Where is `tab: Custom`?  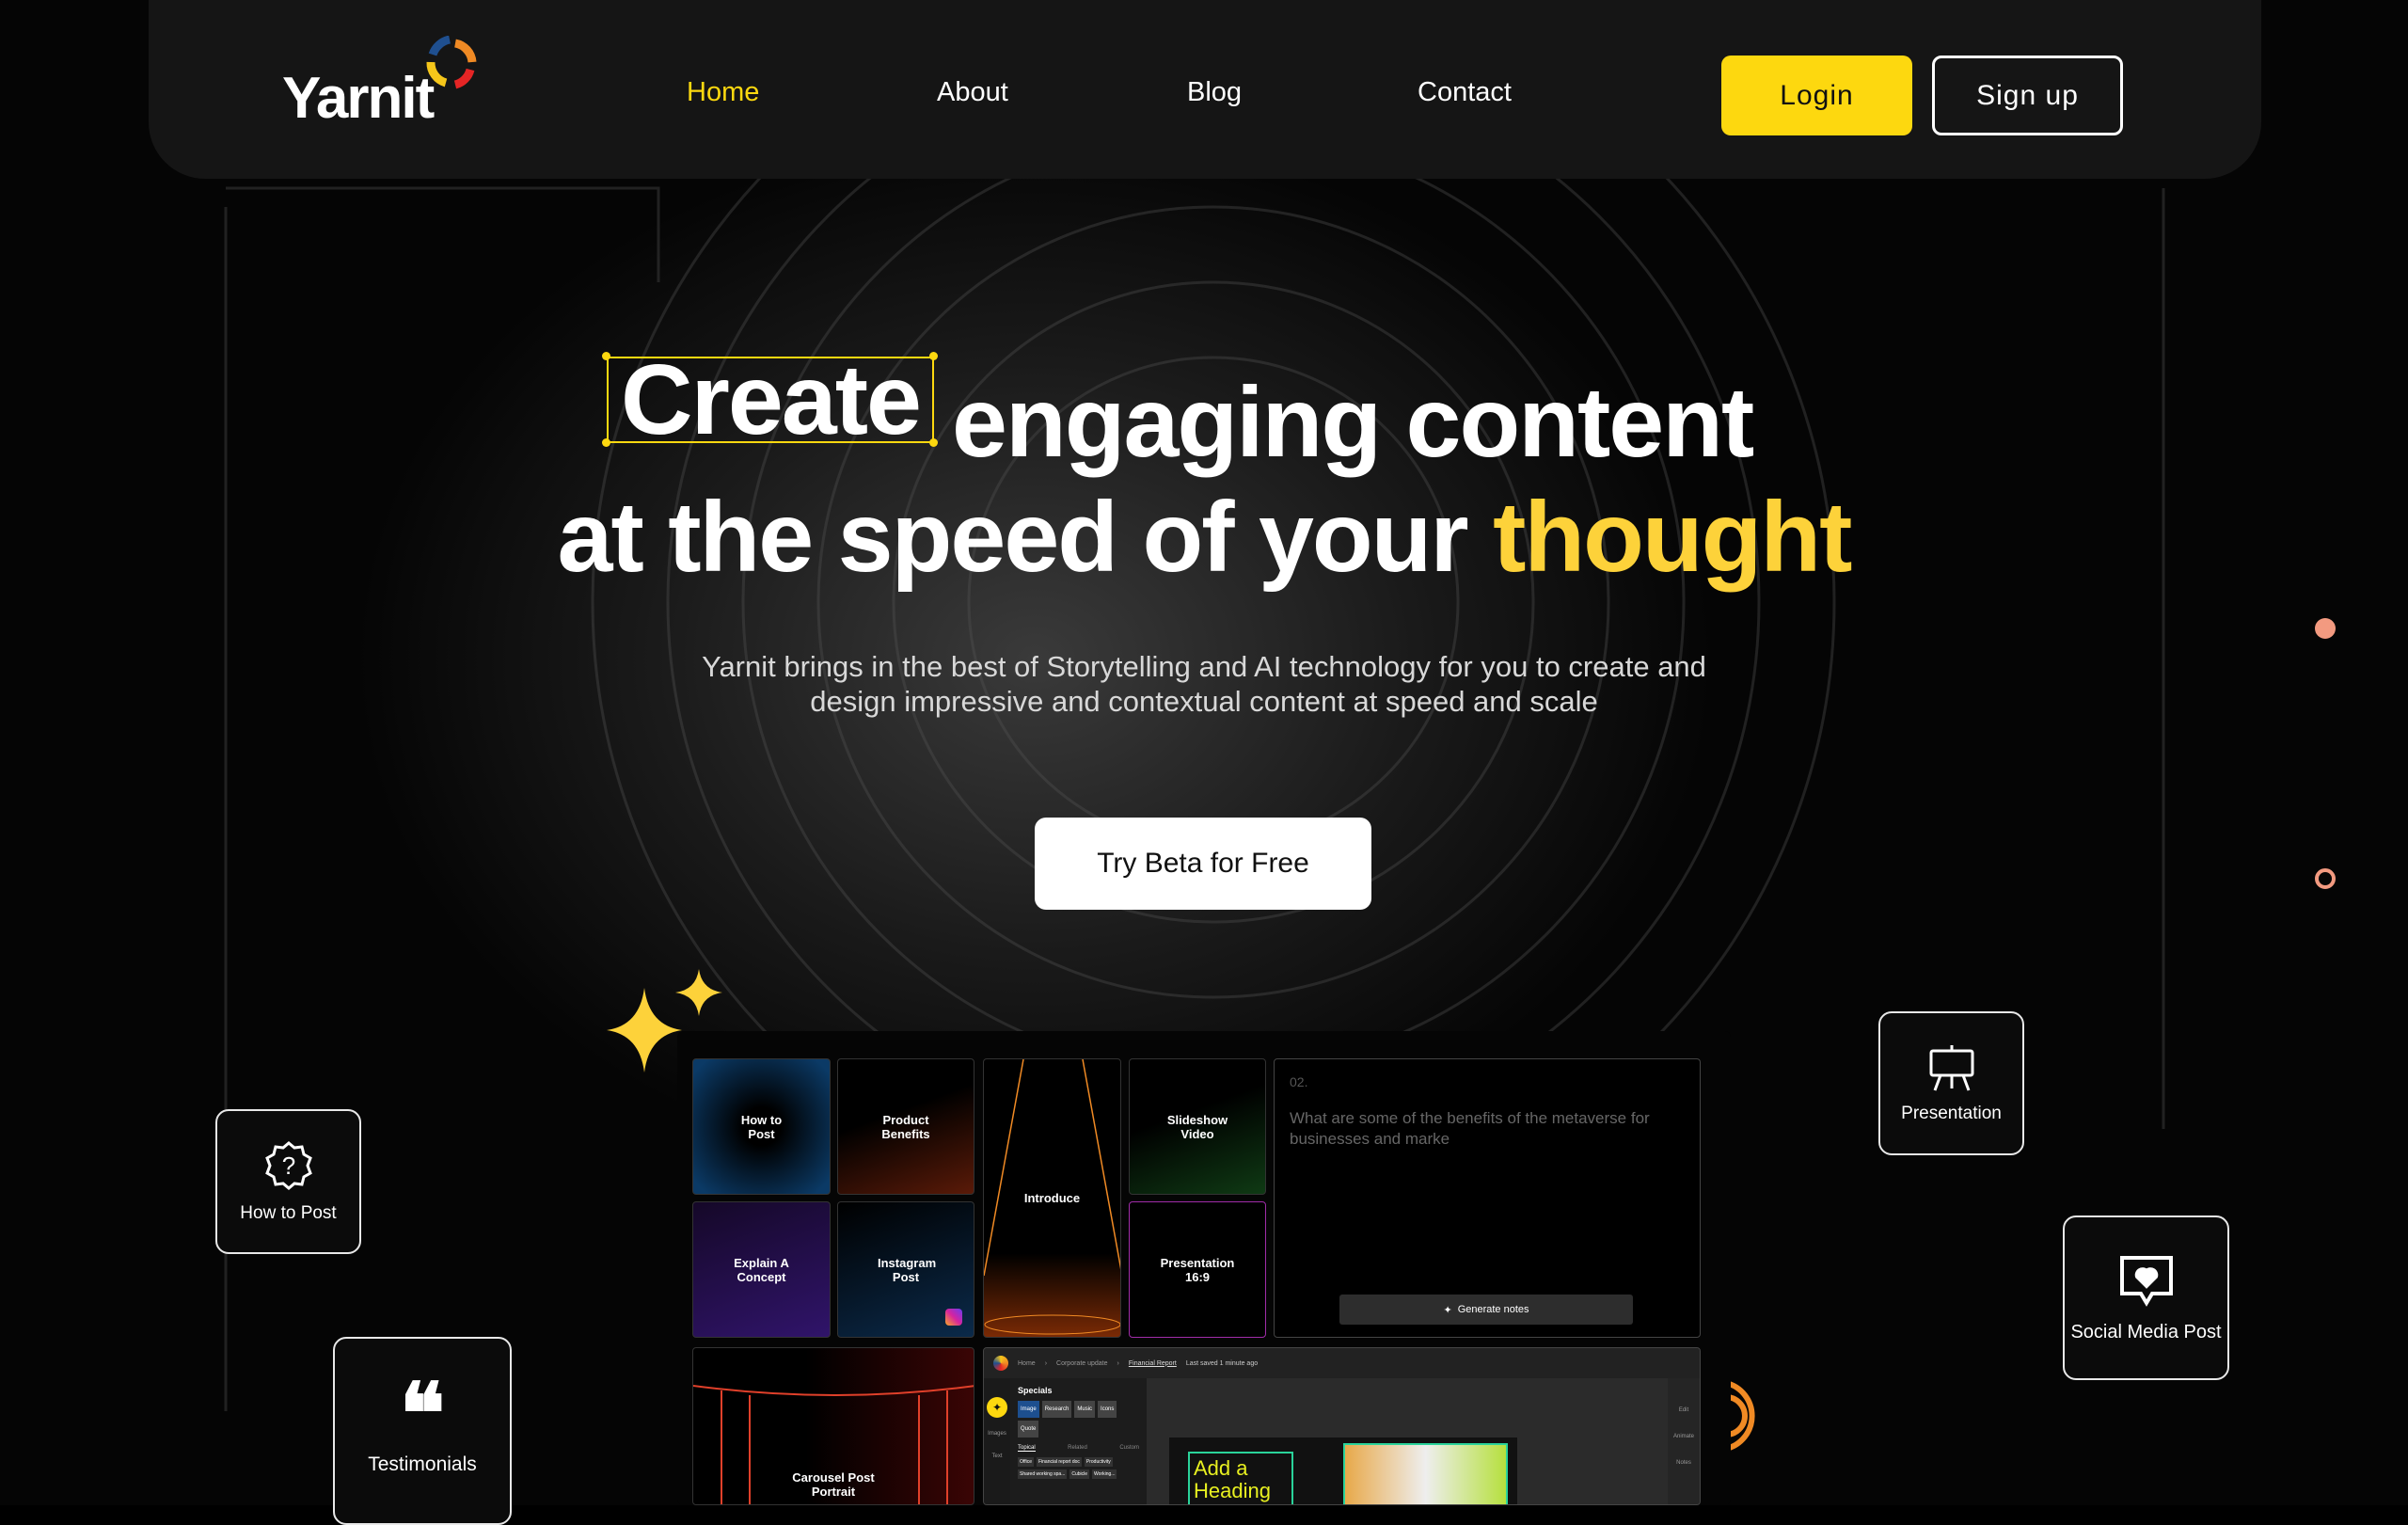
tab: Custom is located at coordinates (1129, 1448).